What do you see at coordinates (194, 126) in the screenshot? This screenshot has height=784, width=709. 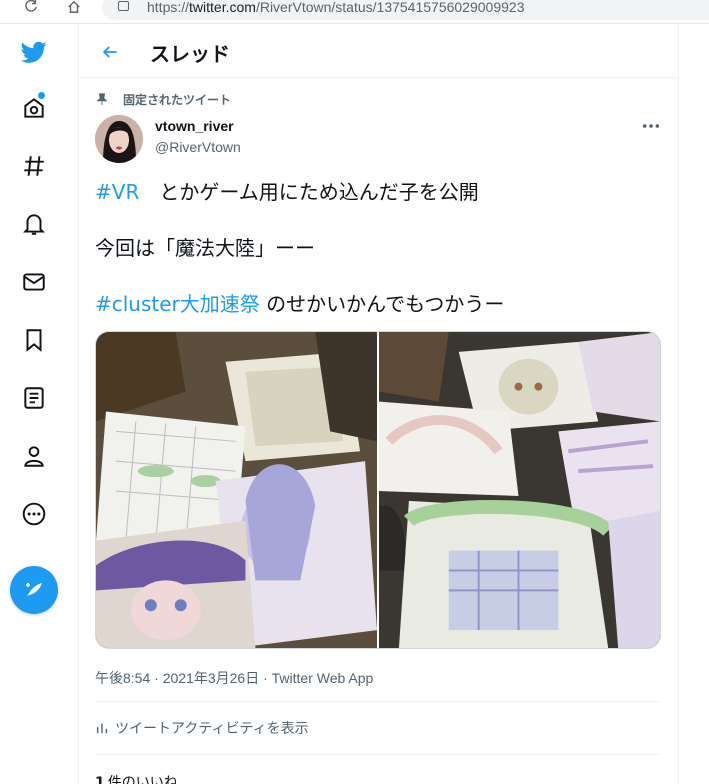 I see `author-name: vtown_river` at bounding box center [194, 126].